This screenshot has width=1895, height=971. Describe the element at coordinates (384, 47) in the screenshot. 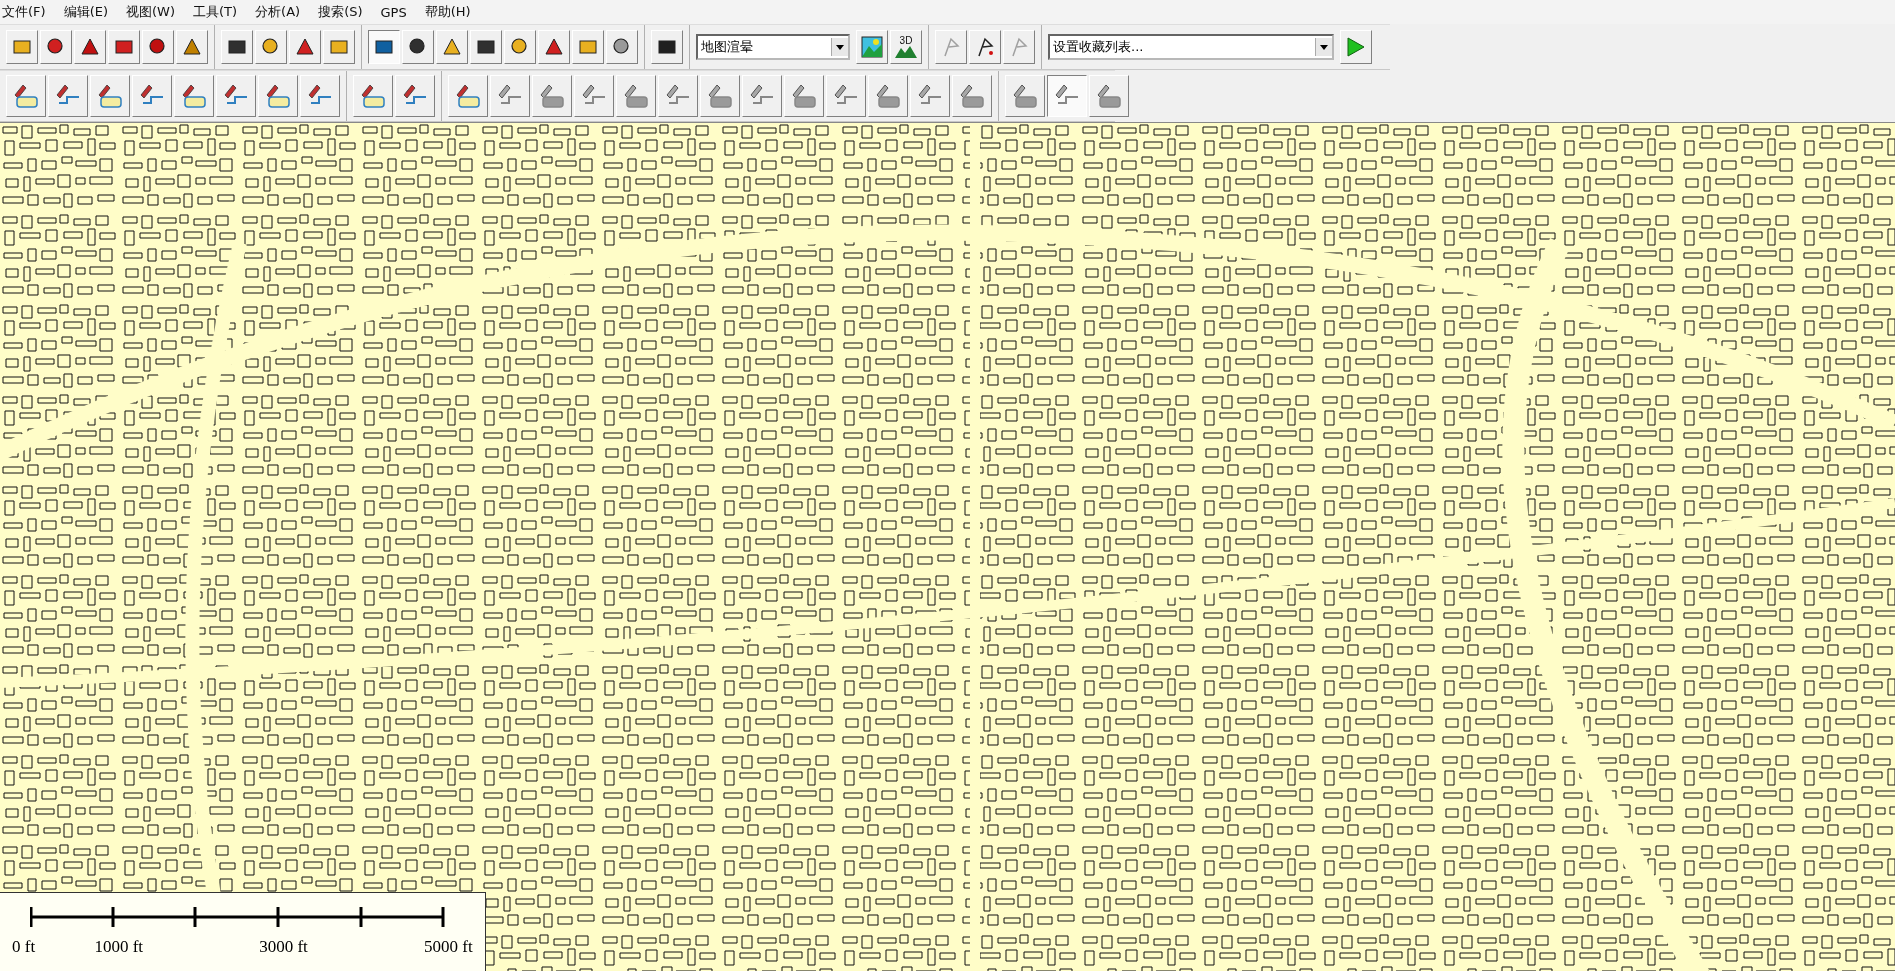

I see `toolbar-button` at that location.